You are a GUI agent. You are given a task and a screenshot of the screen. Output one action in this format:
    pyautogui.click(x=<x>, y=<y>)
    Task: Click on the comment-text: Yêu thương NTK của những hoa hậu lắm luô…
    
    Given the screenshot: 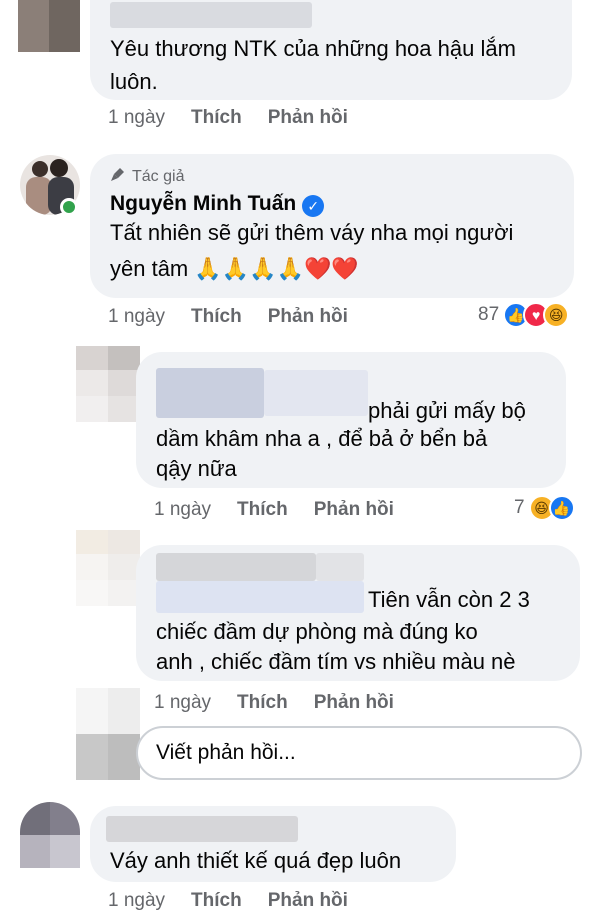 What is the action you would take?
    pyautogui.click(x=313, y=65)
    